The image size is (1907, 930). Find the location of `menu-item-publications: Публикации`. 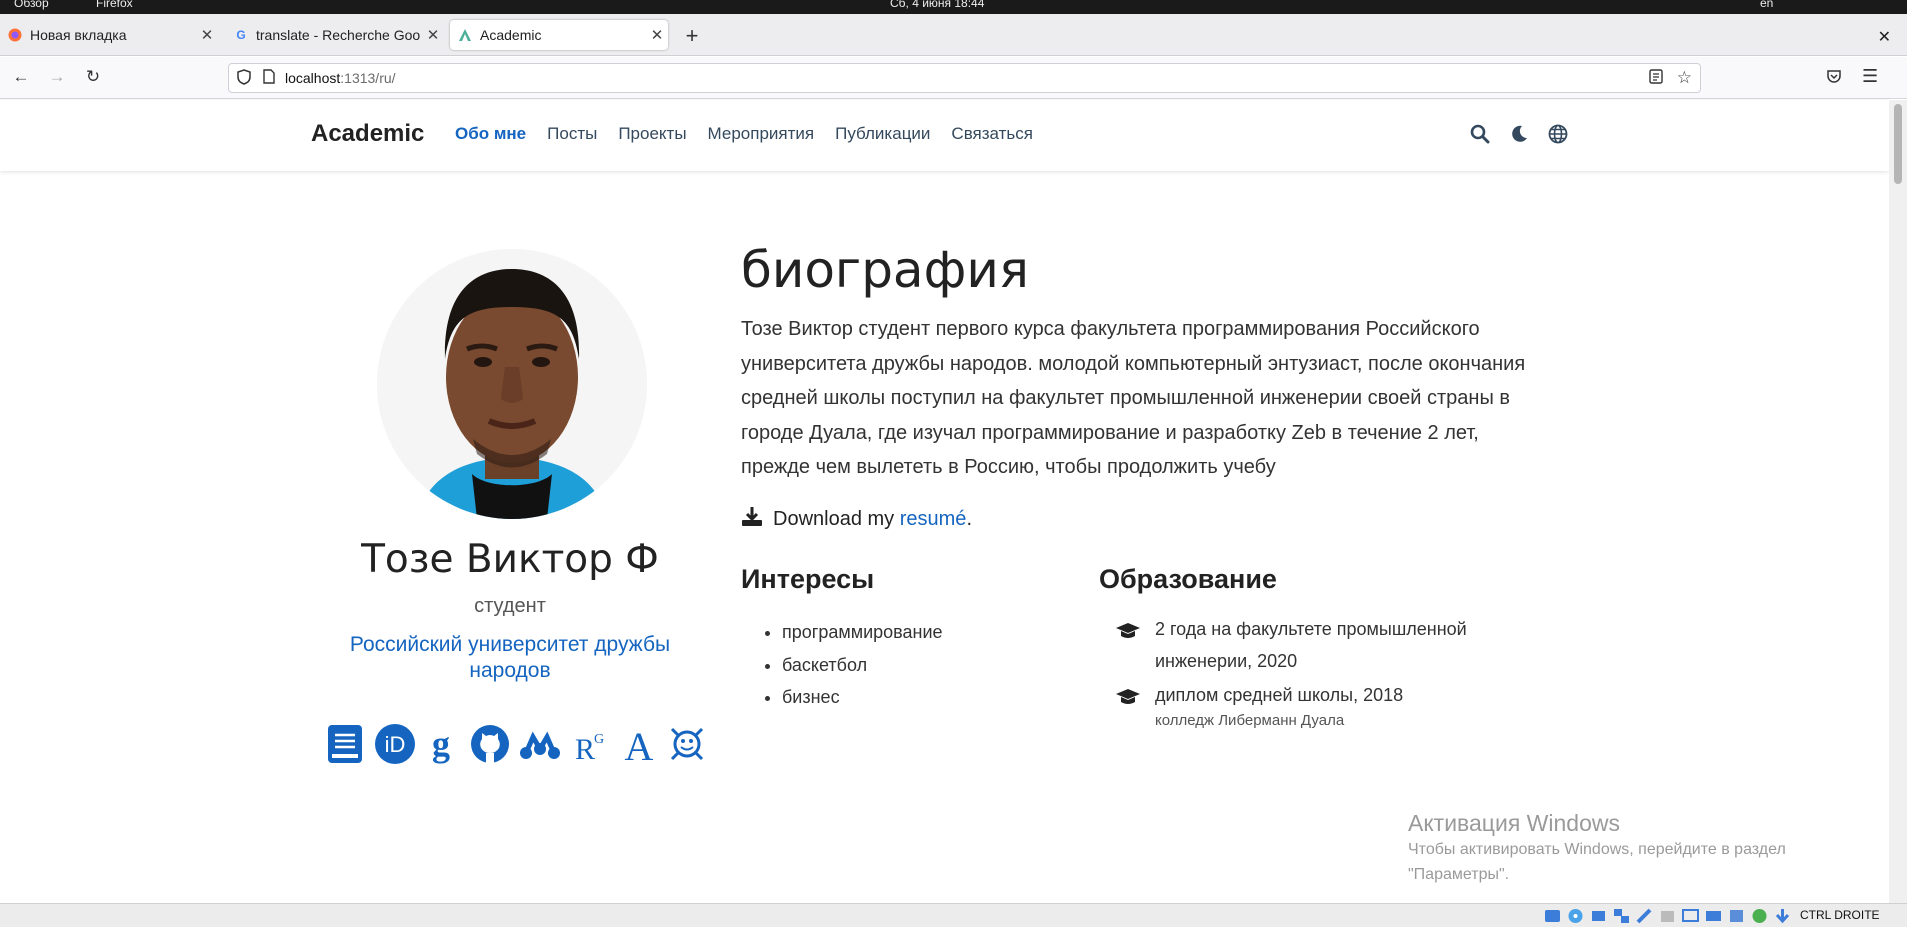

menu-item-publications: Публикации is located at coordinates (882, 134).